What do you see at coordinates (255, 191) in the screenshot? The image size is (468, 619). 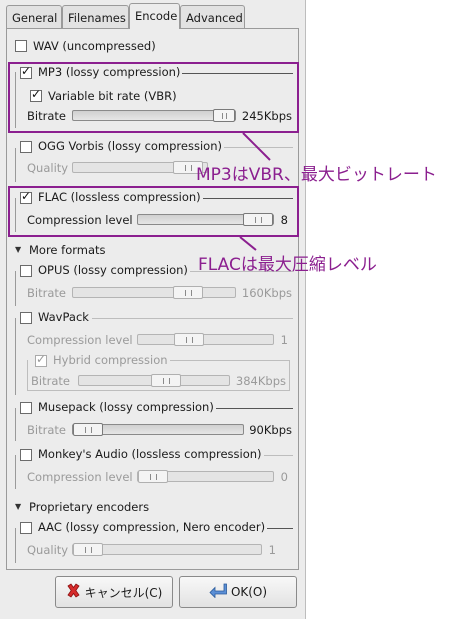 I see `annotation-arrows` at bounding box center [255, 191].